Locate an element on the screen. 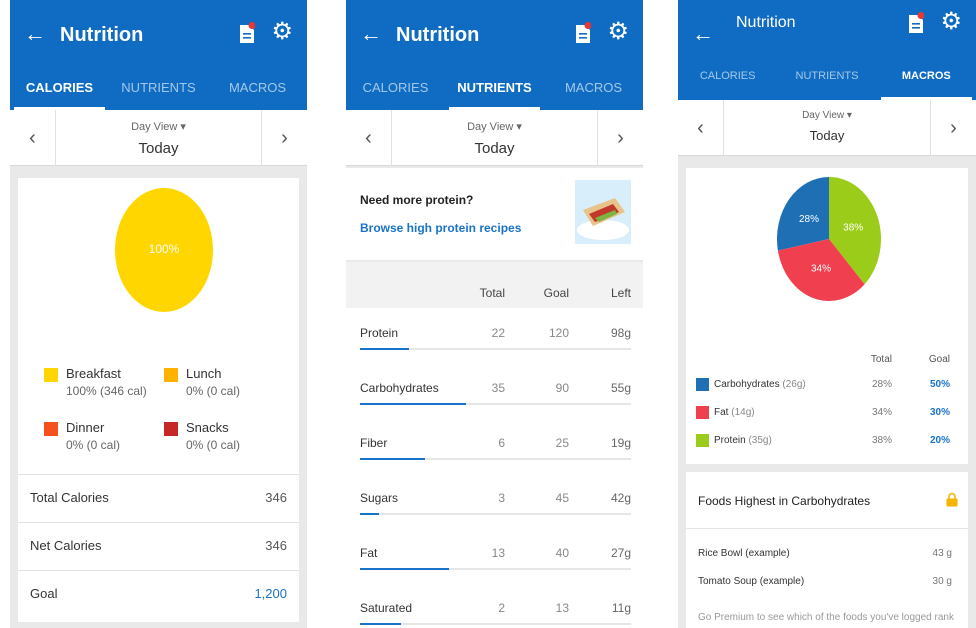  nutrient-goal: 120 is located at coordinates (558, 333).